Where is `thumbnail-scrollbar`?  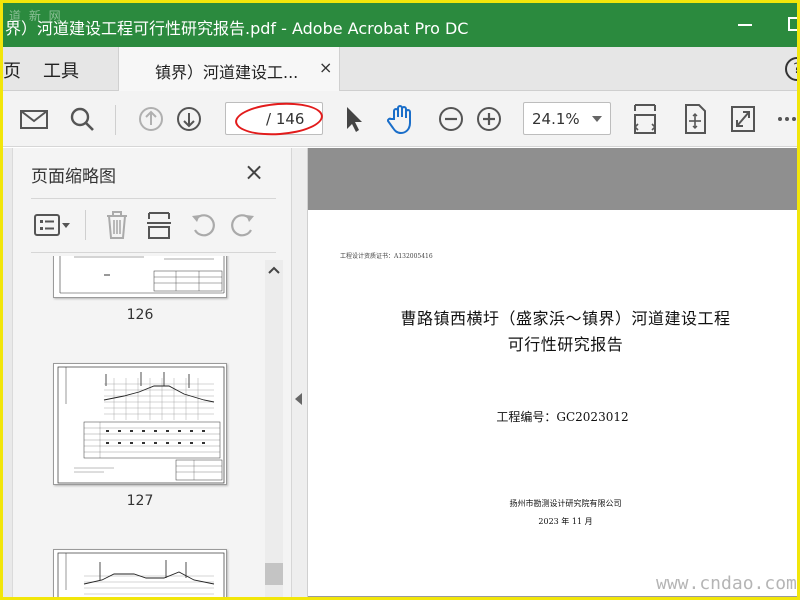 thumbnail-scrollbar is located at coordinates (274, 428).